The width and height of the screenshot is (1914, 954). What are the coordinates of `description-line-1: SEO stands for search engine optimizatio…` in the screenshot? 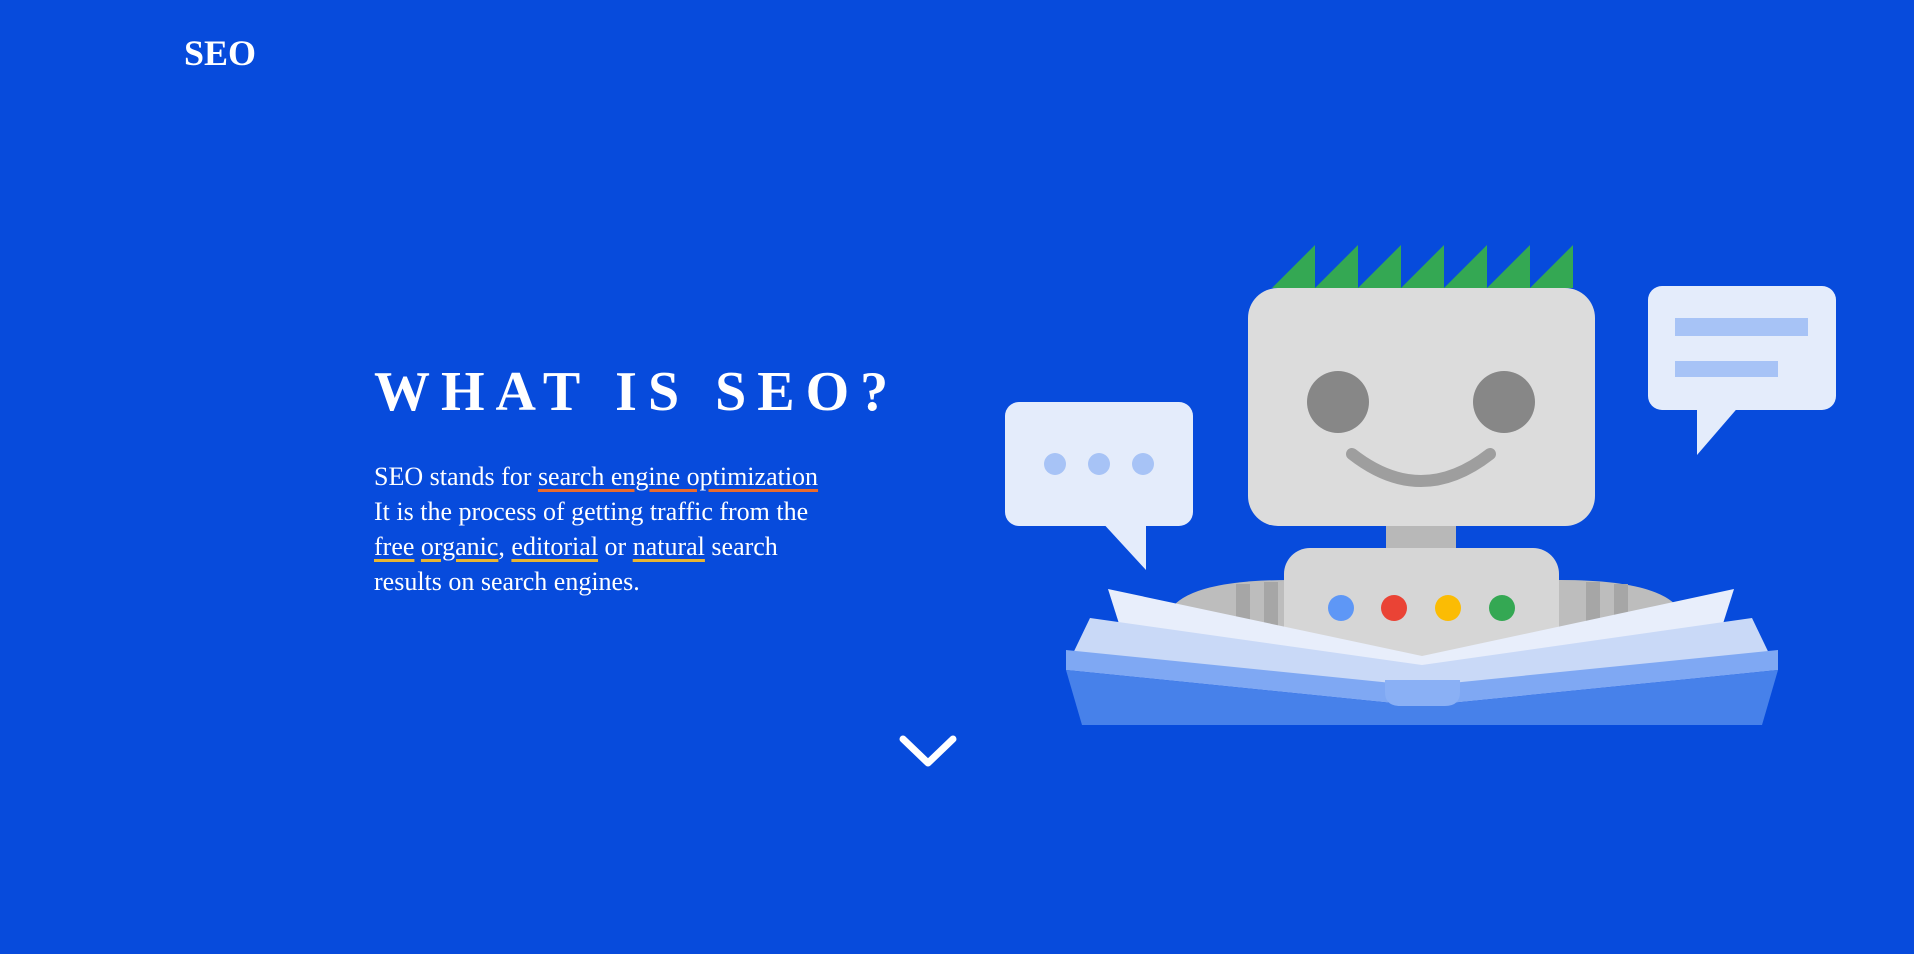 It's located at (609, 476).